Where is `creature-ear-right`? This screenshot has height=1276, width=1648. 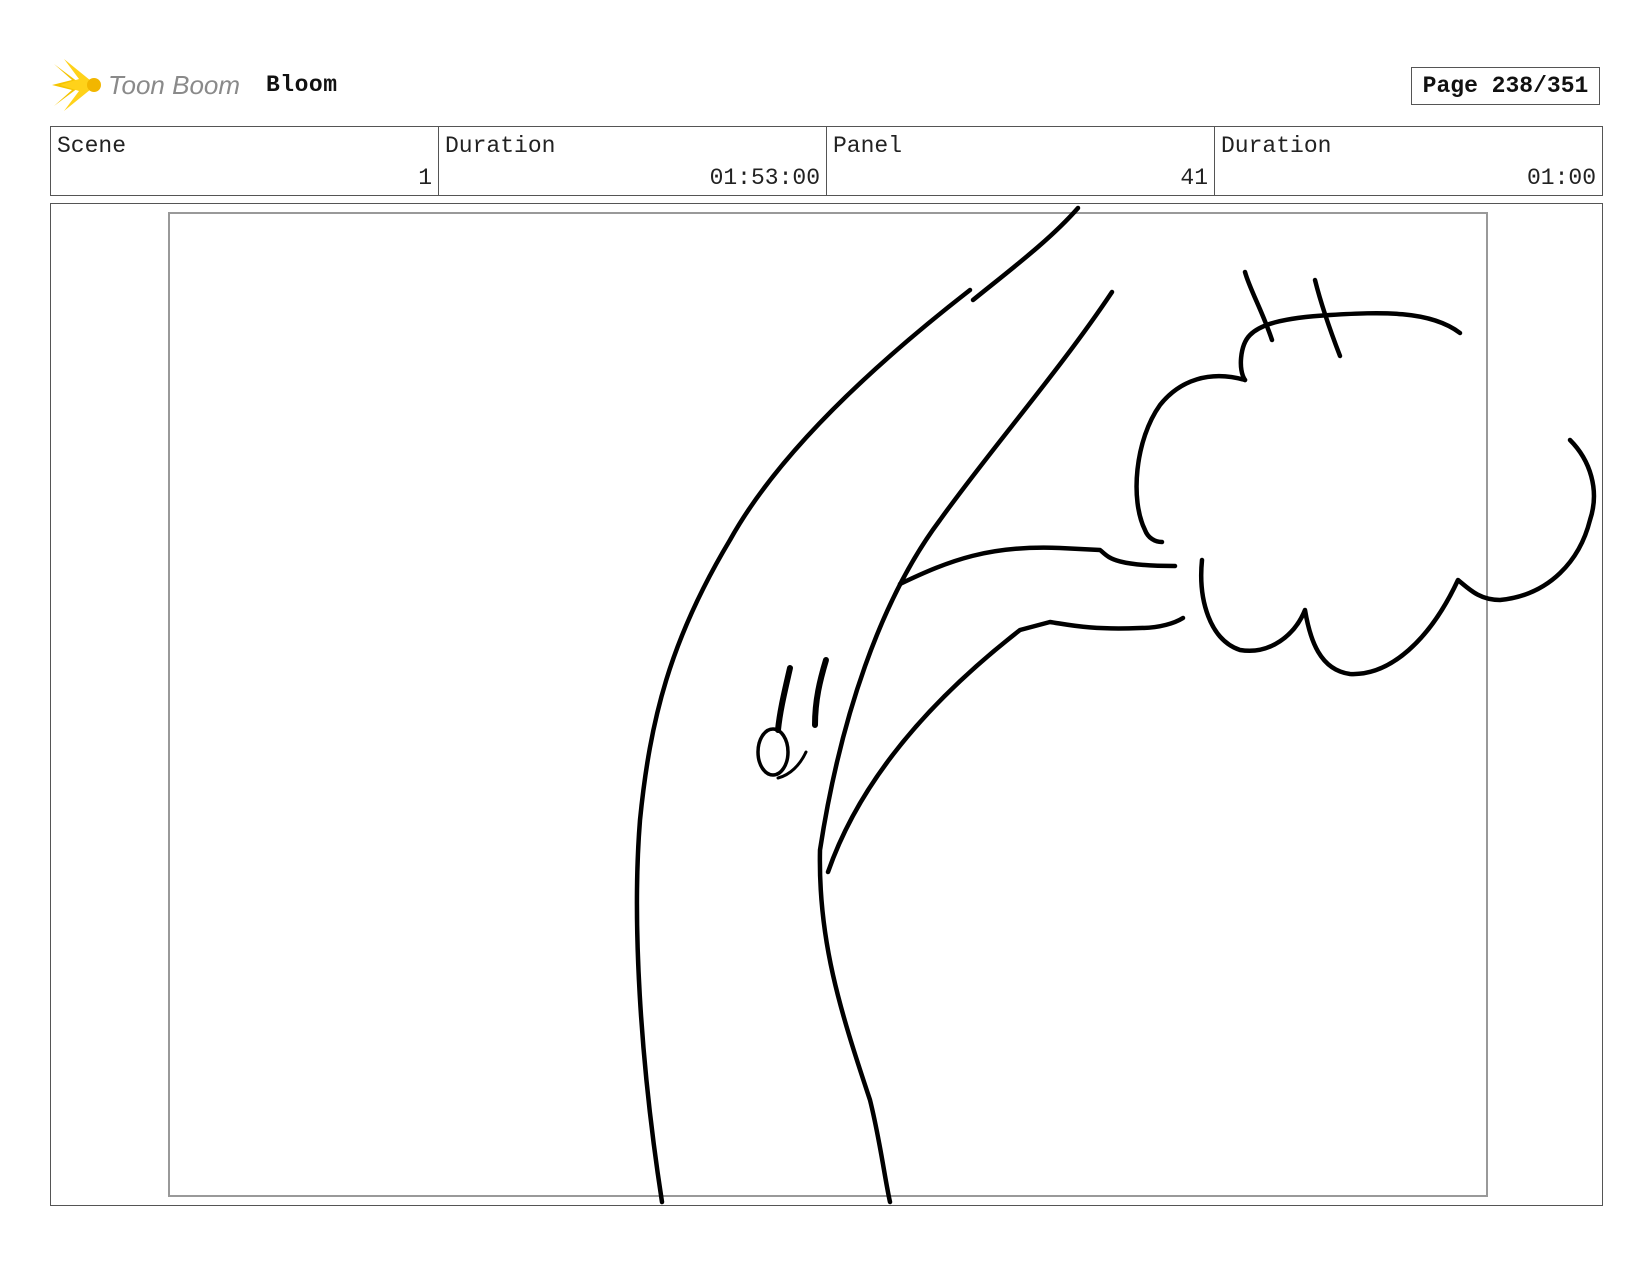
creature-ear-right is located at coordinates (820, 692).